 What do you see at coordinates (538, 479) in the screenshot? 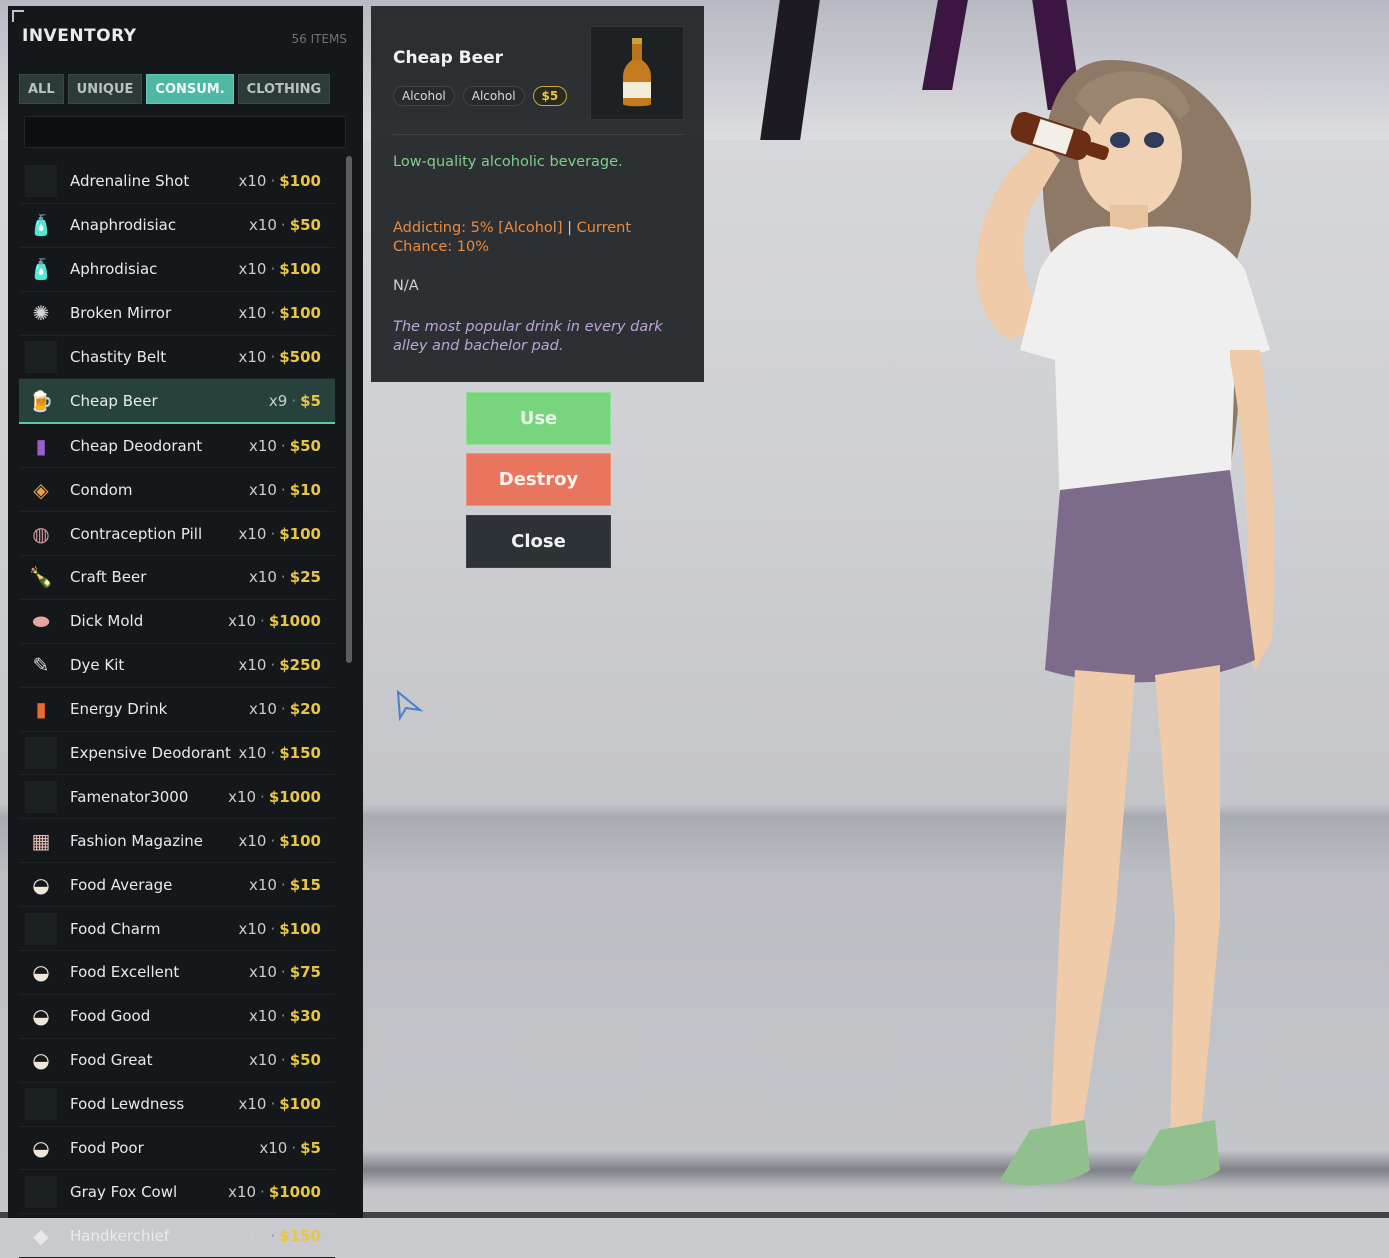
I see `destroy-button: Destroy` at bounding box center [538, 479].